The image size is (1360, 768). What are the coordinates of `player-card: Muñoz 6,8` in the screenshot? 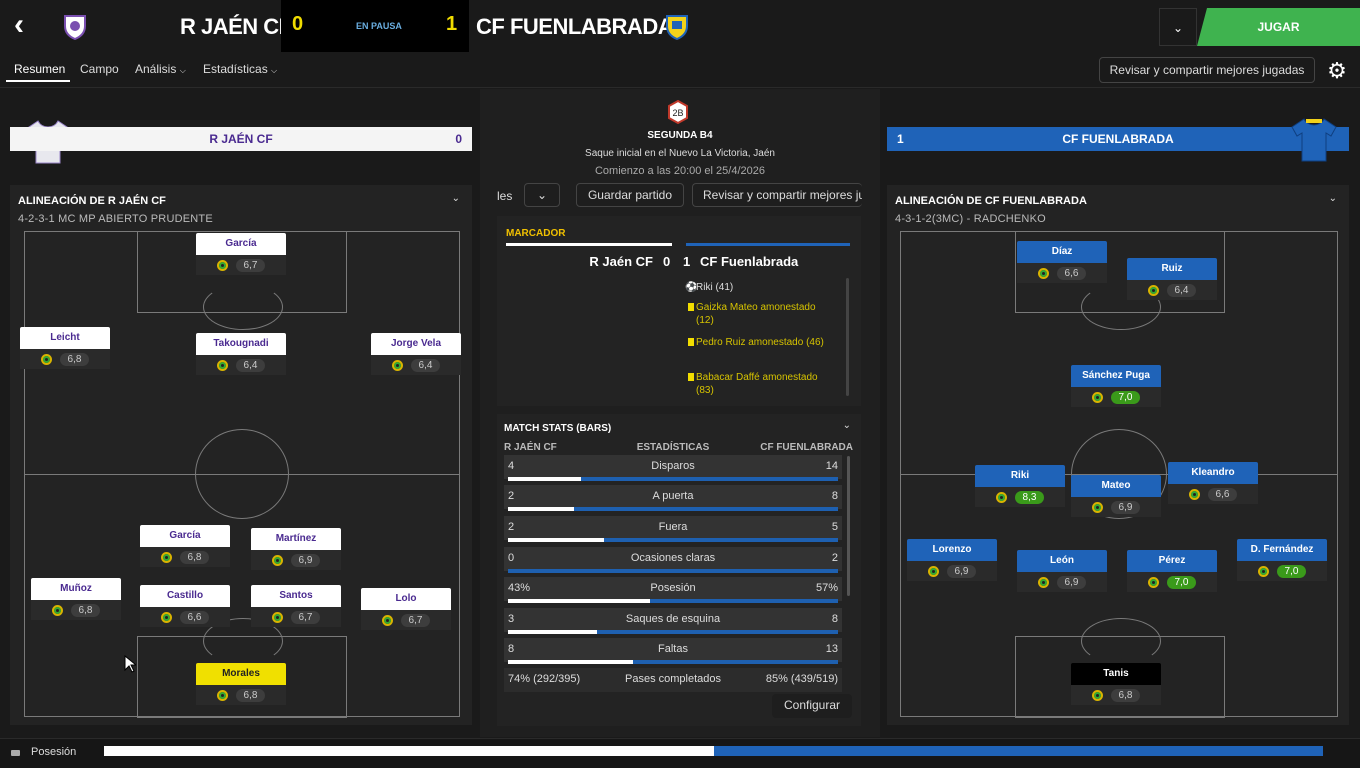 It's located at (76, 600).